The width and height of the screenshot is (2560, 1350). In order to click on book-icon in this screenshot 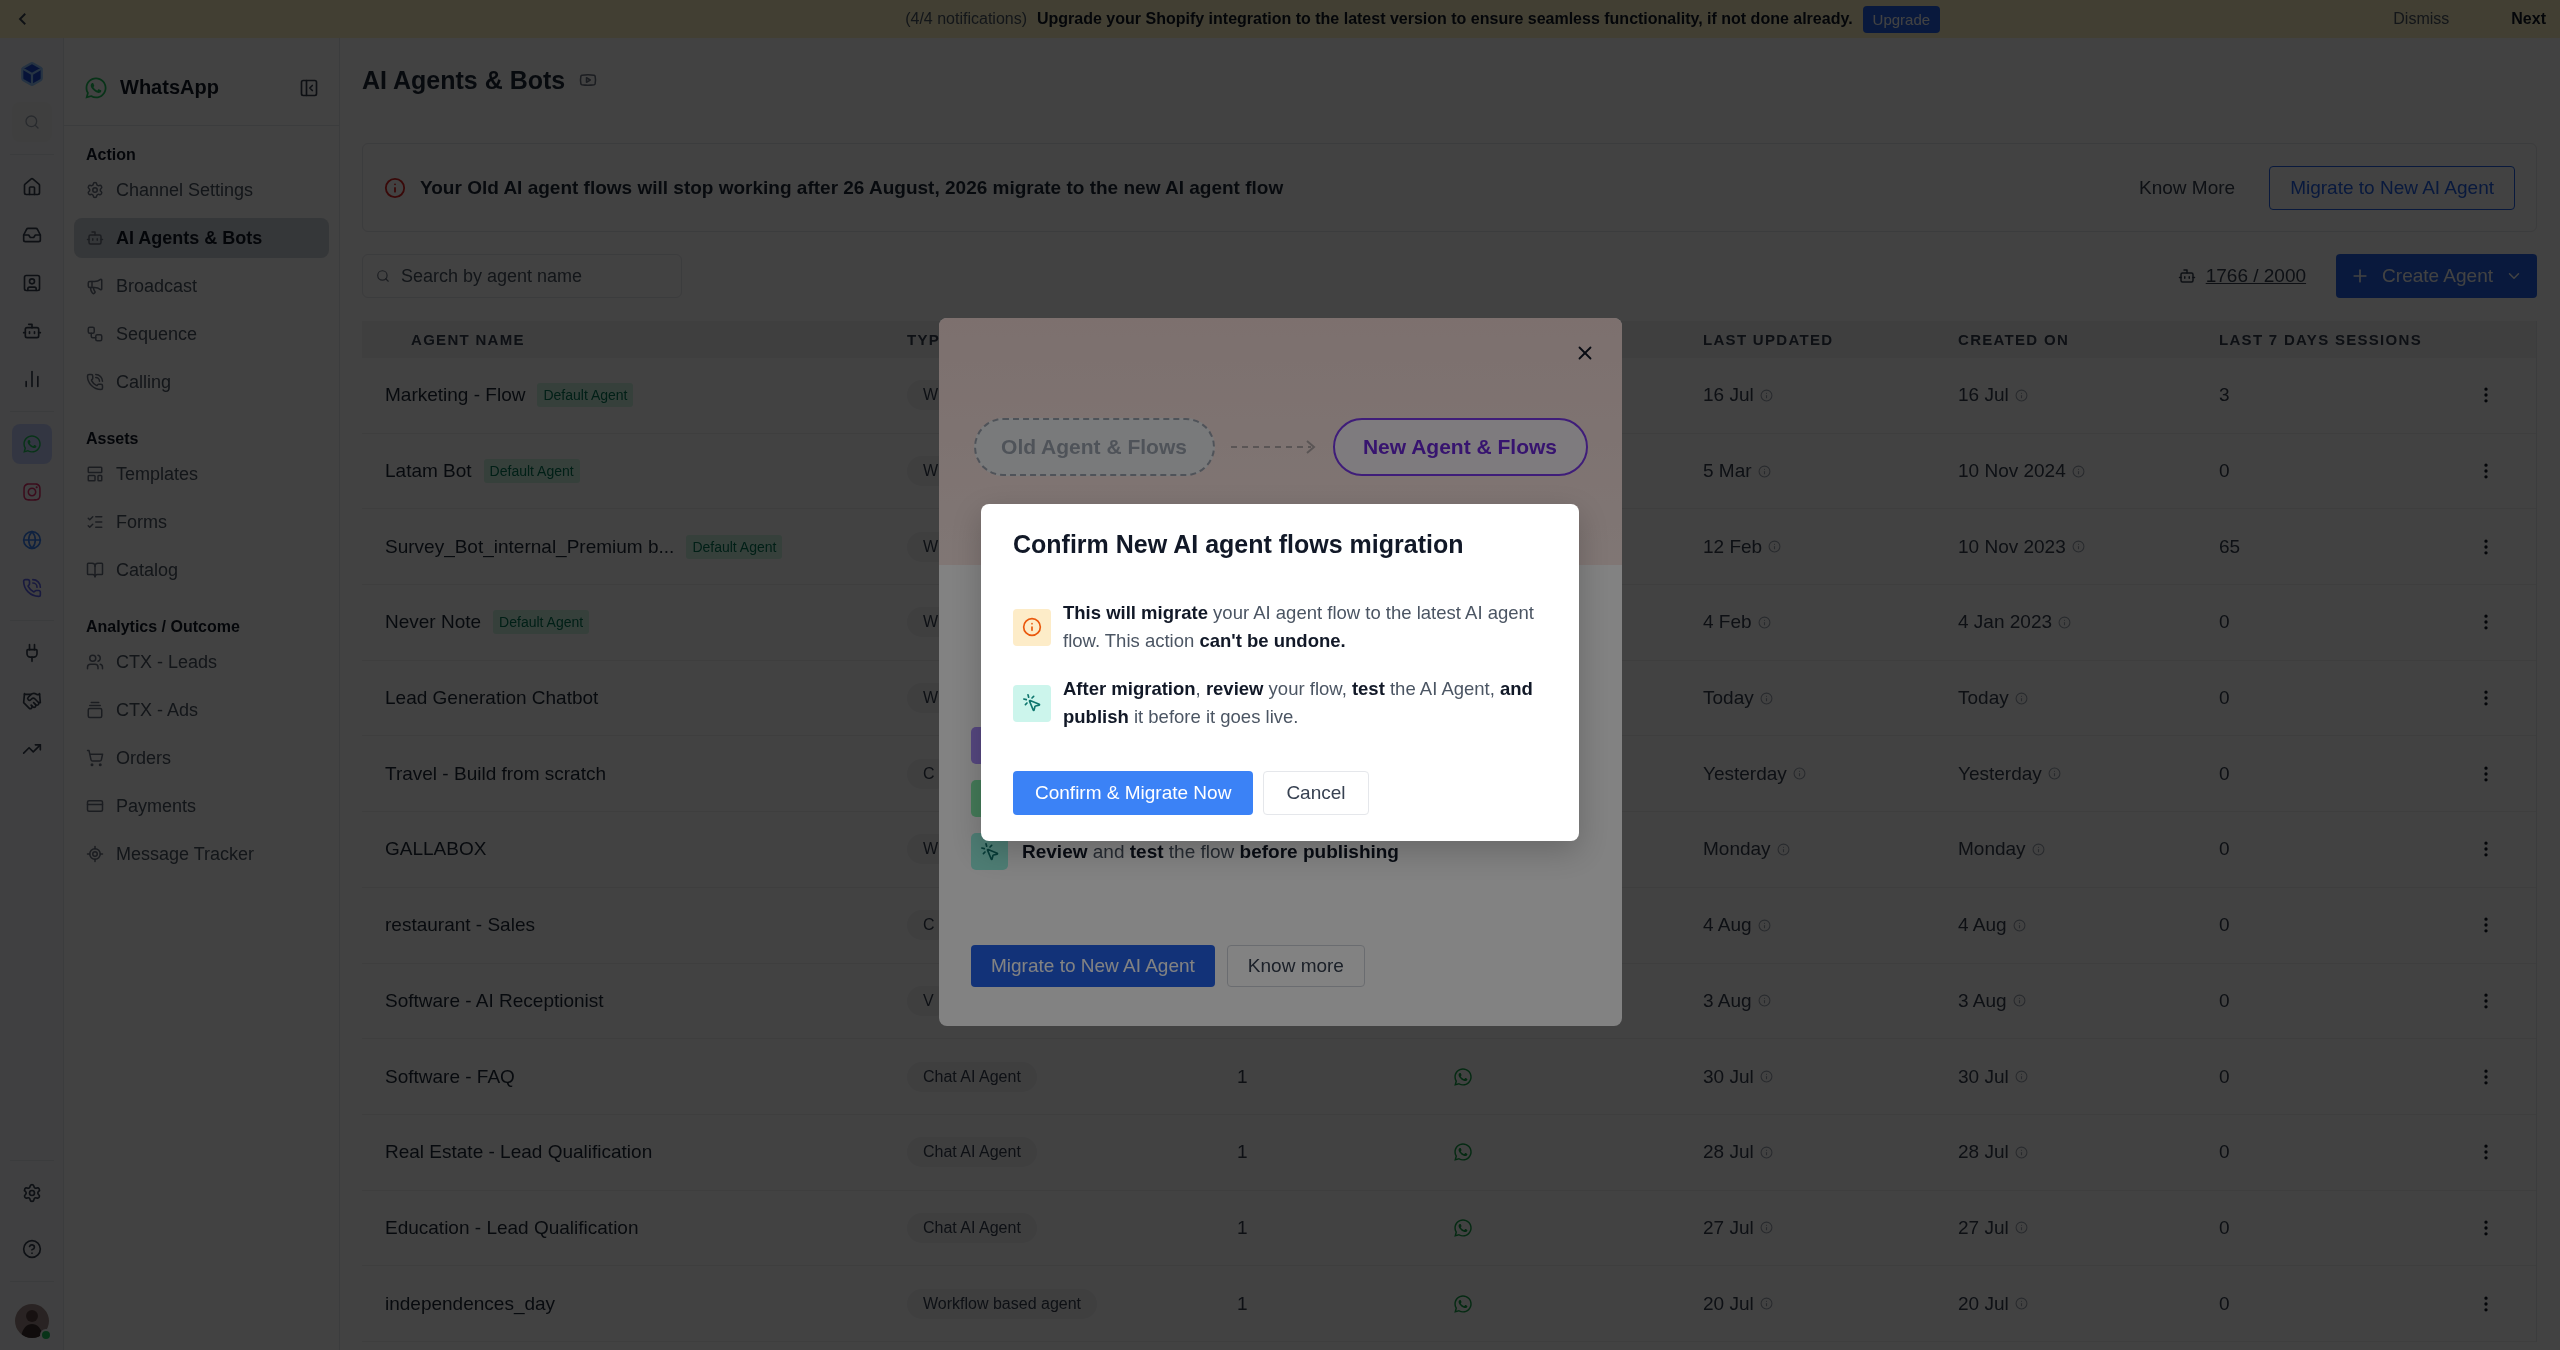, I will do `click(95, 570)`.